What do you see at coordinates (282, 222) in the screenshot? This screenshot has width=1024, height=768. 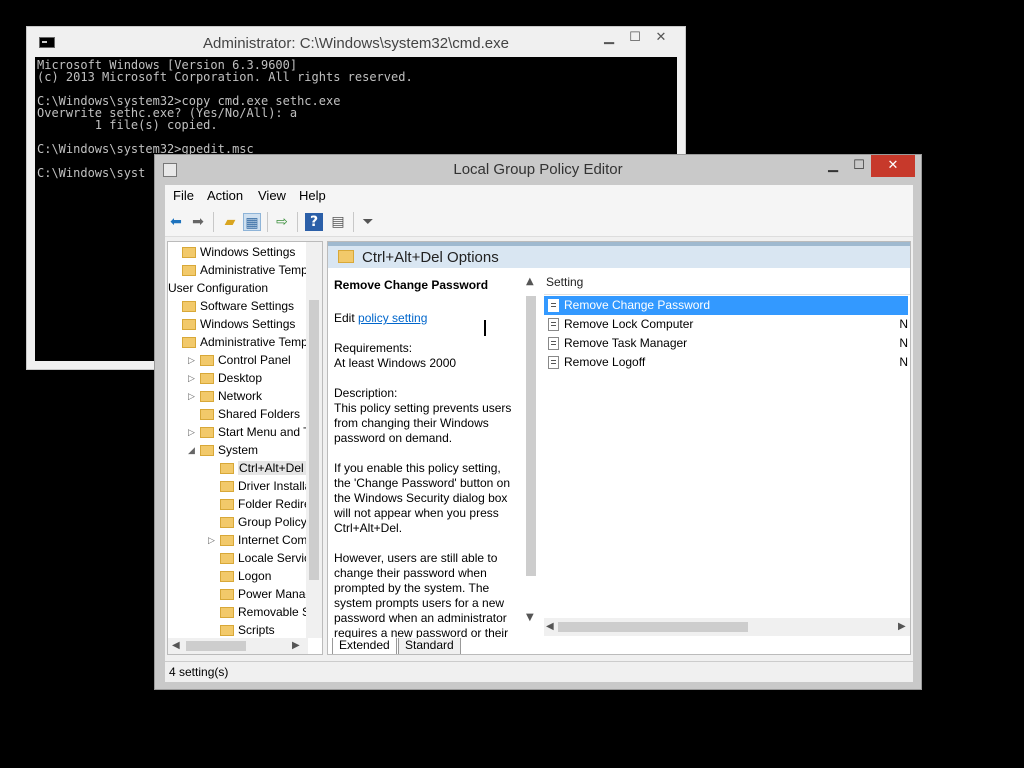 I see `export-list-icon: ⇨` at bounding box center [282, 222].